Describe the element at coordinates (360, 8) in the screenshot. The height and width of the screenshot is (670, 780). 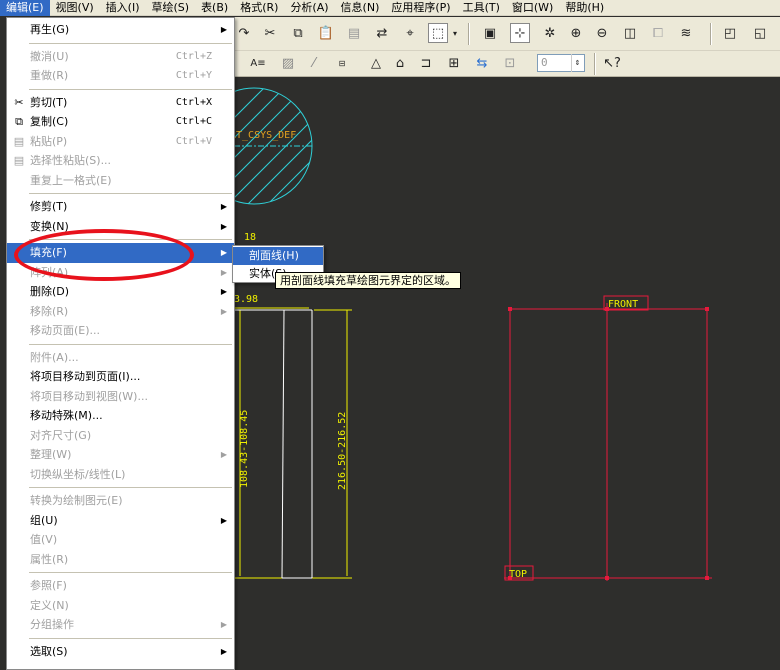
I see `menubar-item: 信息(N)` at that location.